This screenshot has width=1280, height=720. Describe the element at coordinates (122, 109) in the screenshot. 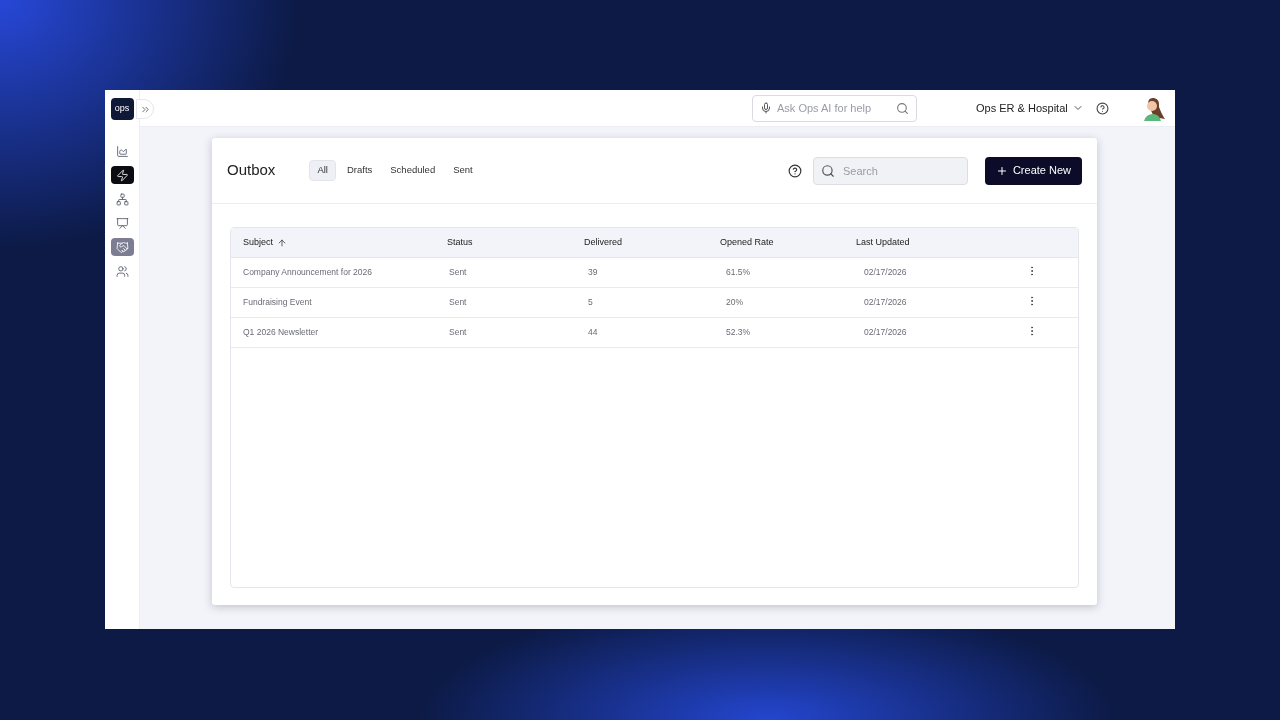

I see `logo: ops` at that location.